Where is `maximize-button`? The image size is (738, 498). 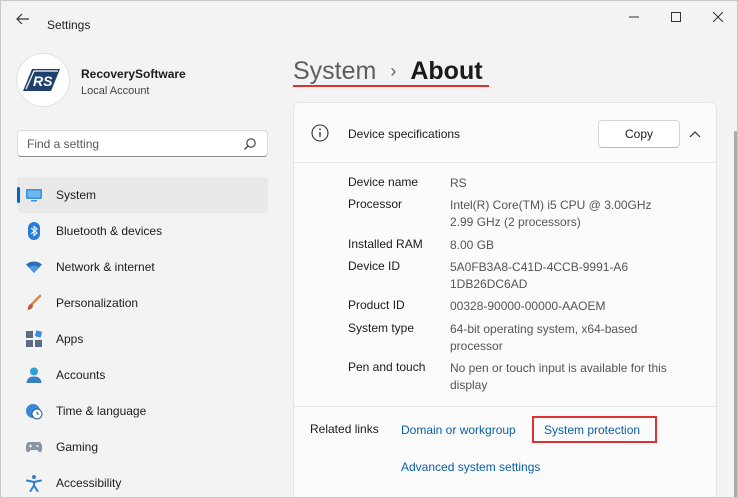 maximize-button is located at coordinates (676, 17).